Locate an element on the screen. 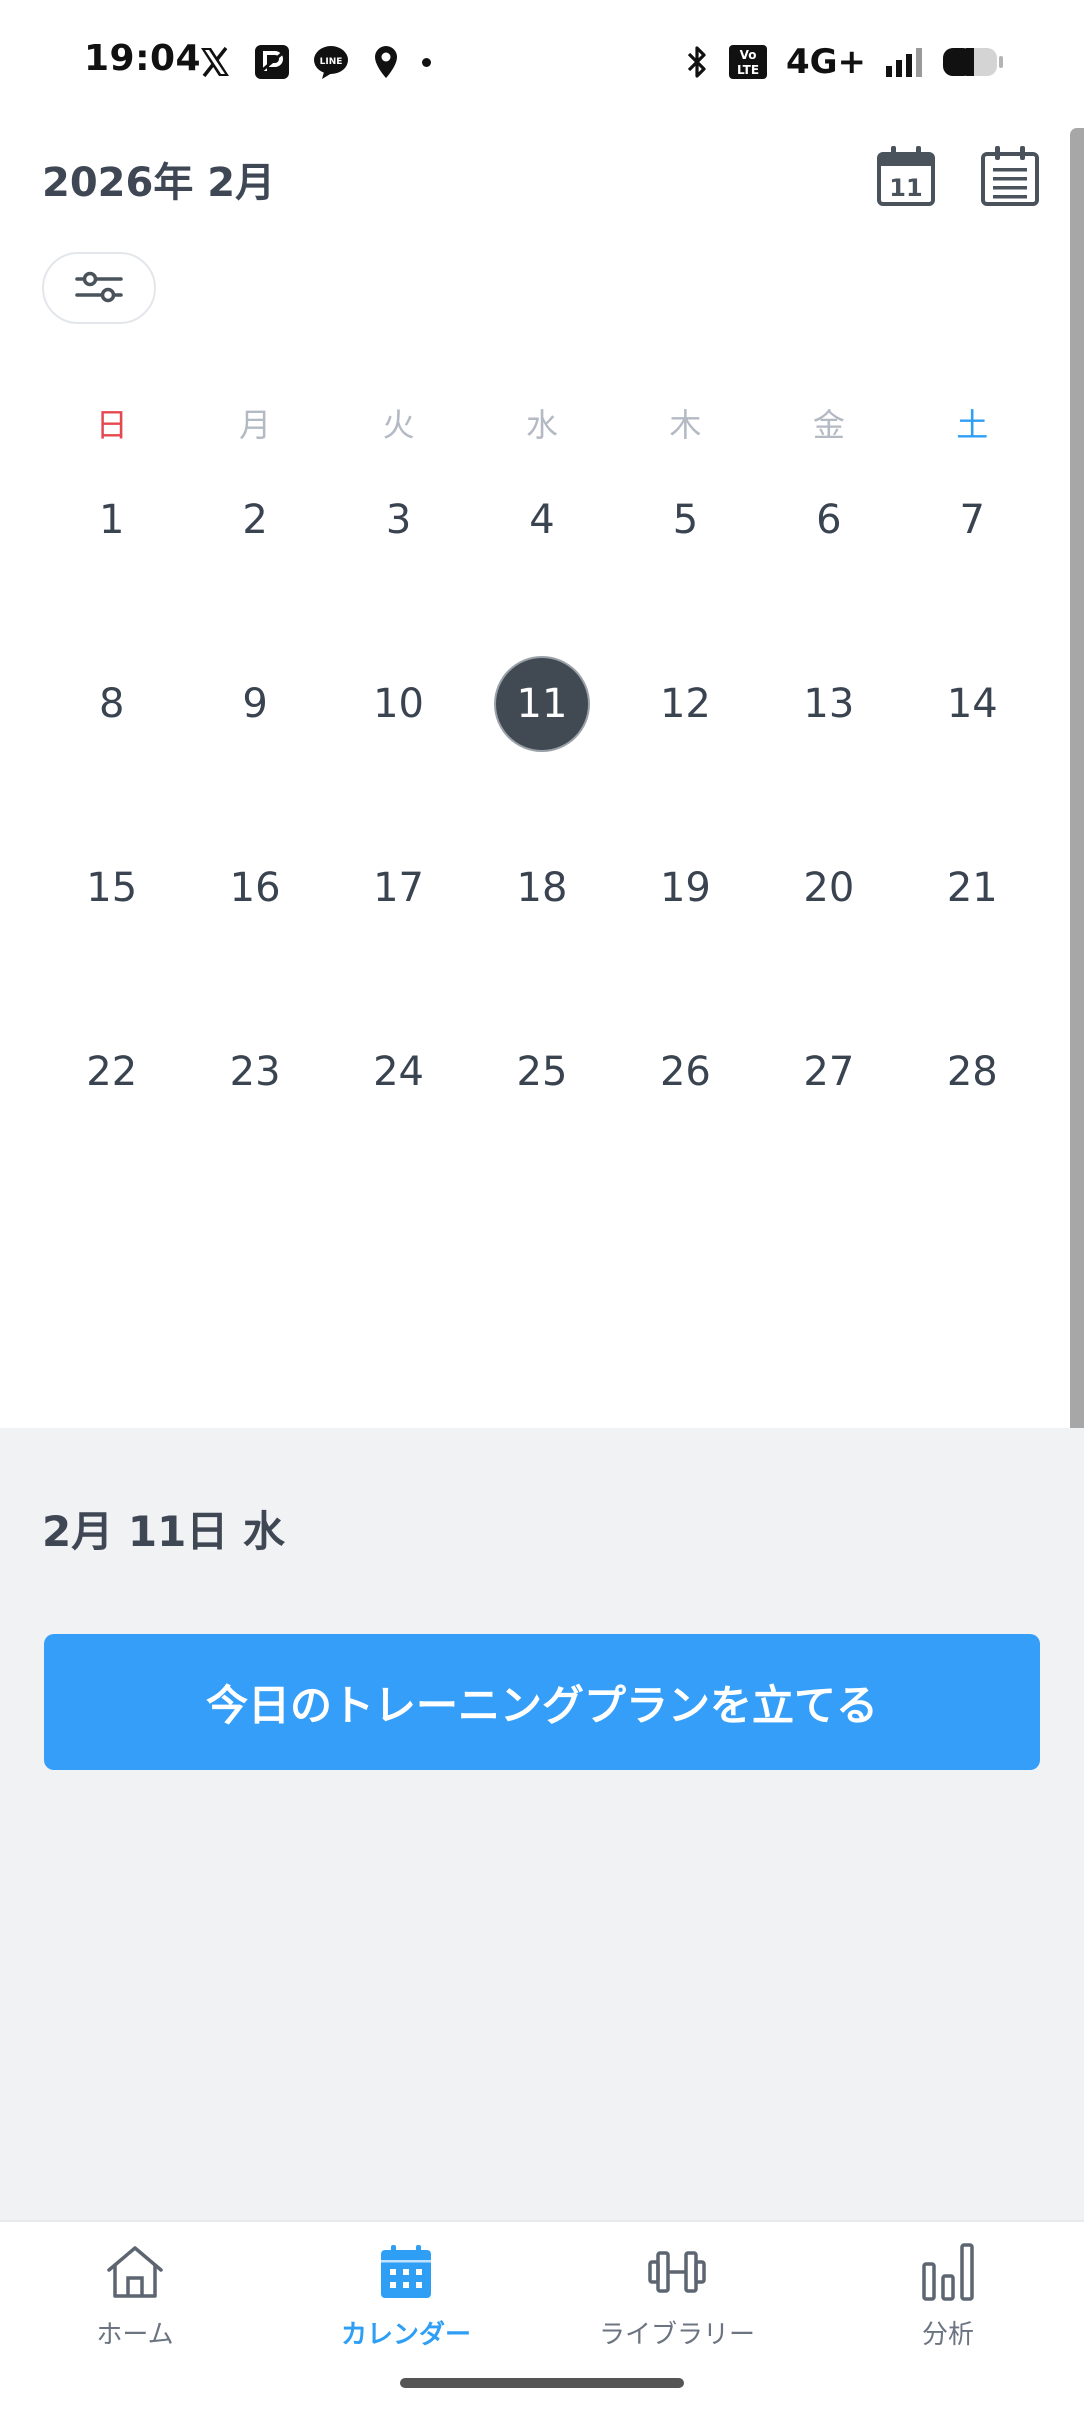 The image size is (1084, 2412). calendar-day: 20 is located at coordinates (828, 934).